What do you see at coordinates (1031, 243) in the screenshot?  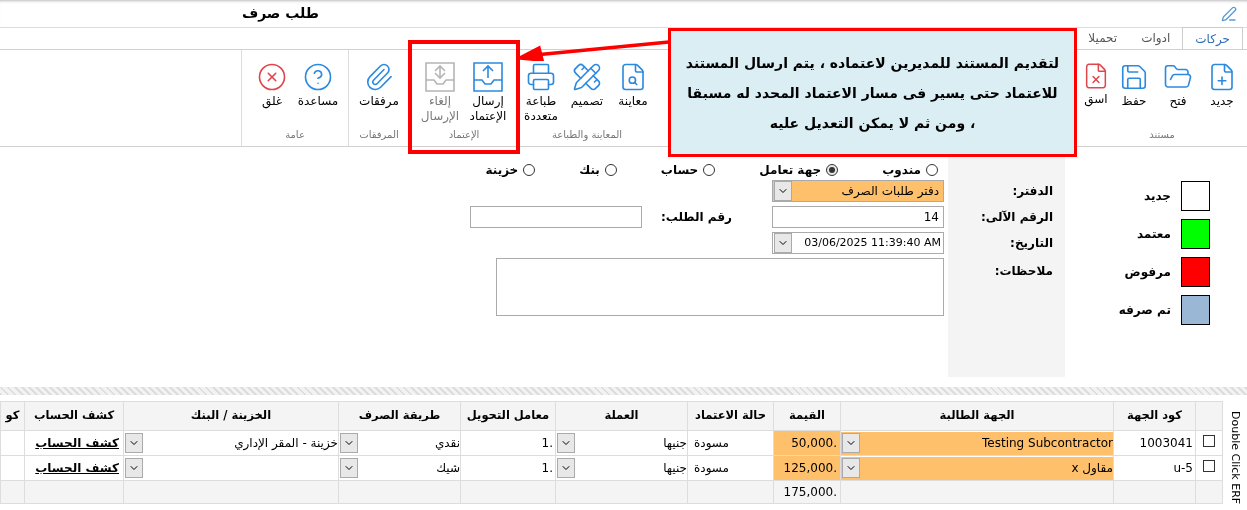 I see `field-label: التاريخ:` at bounding box center [1031, 243].